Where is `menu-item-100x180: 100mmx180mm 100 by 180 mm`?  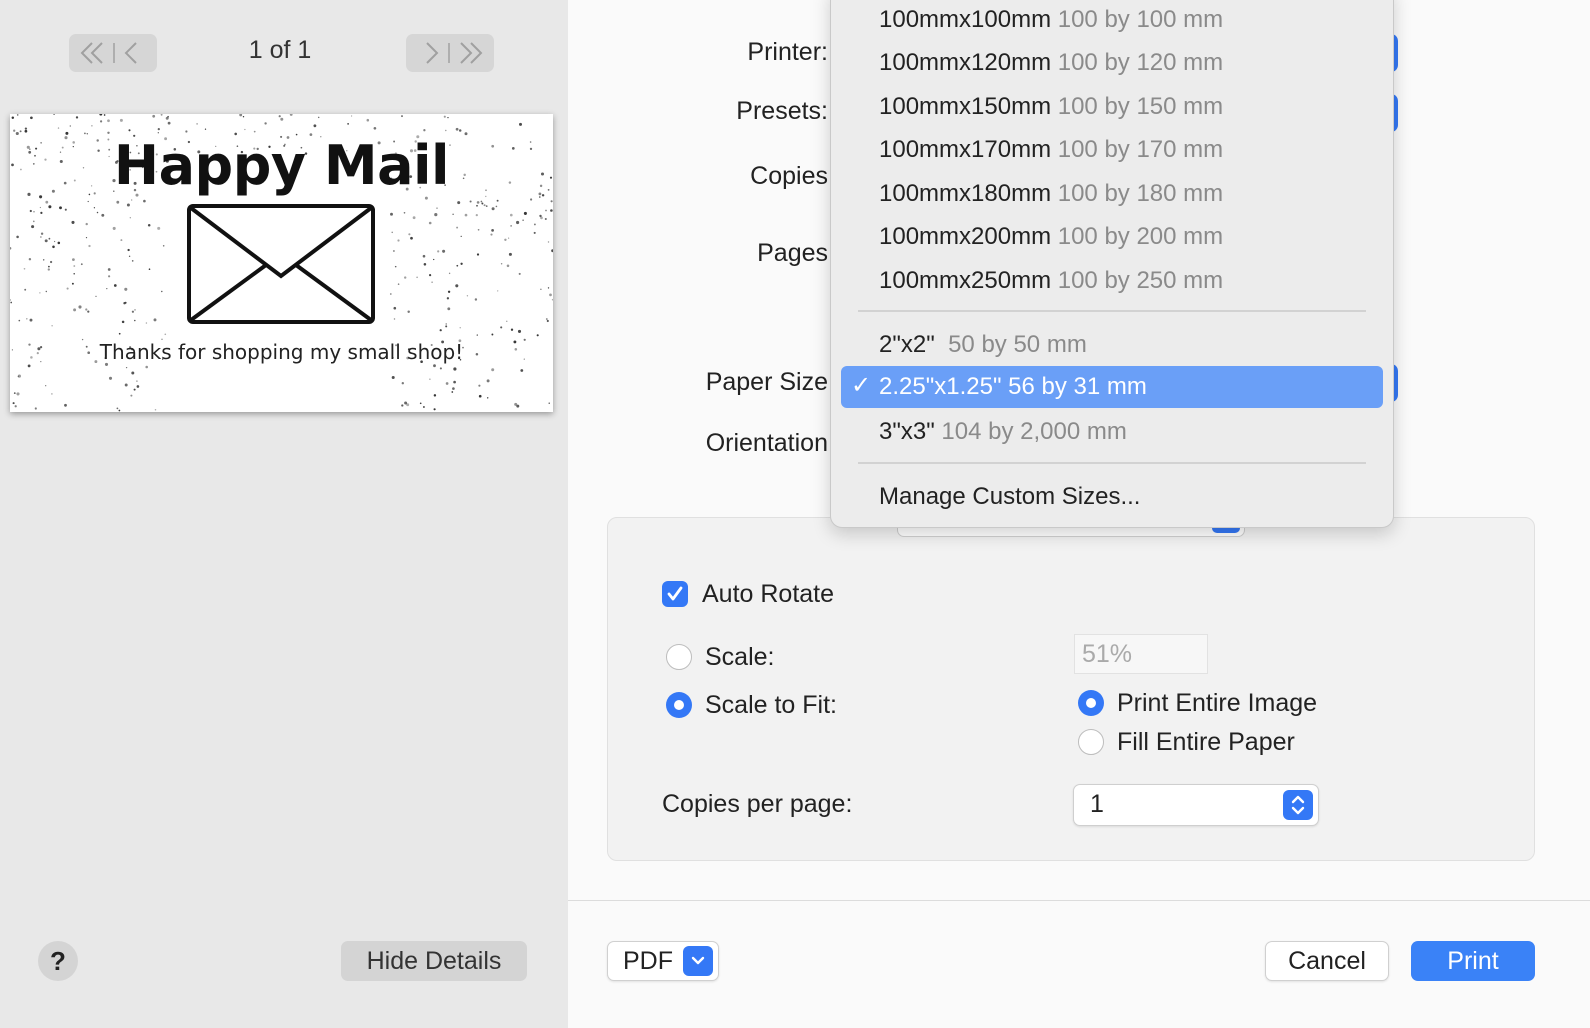 menu-item-100x180: 100mmx180mm 100 by 180 mm is located at coordinates (1051, 194).